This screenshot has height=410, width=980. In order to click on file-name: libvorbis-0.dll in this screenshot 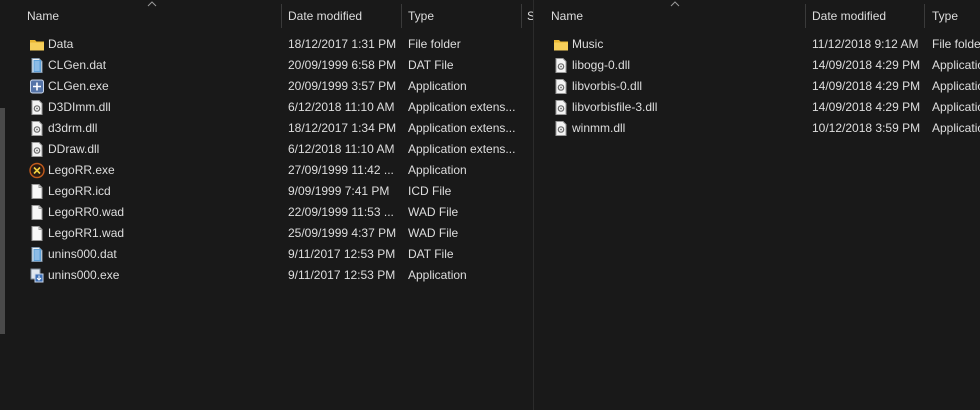, I will do `click(607, 86)`.